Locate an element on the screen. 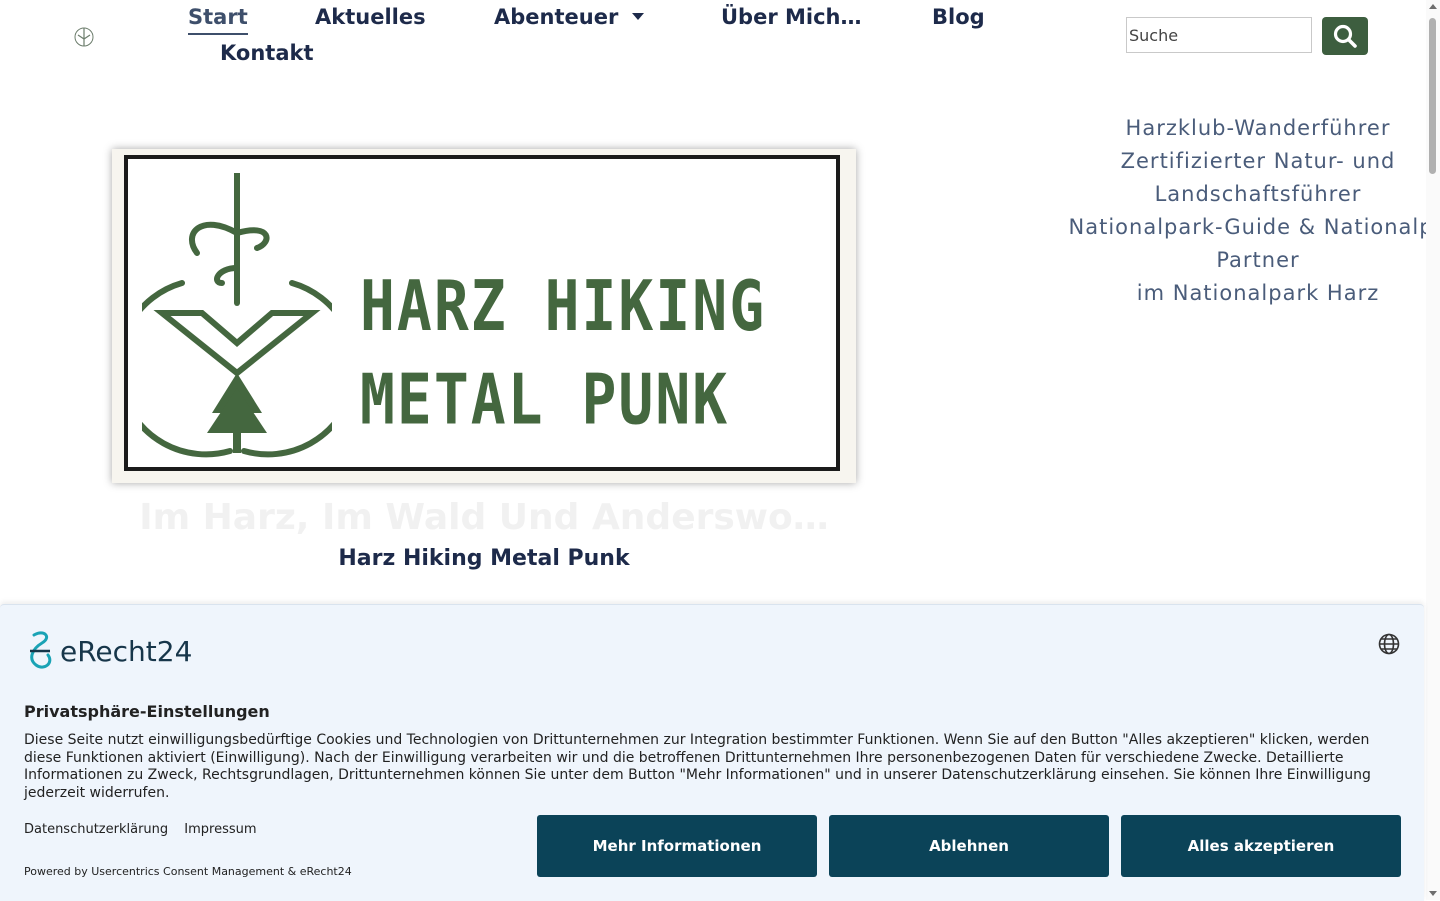 This screenshot has height=901, width=1440. hero-logo-text: HARZ HIKING METAL PUNK is located at coordinates (563, 352).